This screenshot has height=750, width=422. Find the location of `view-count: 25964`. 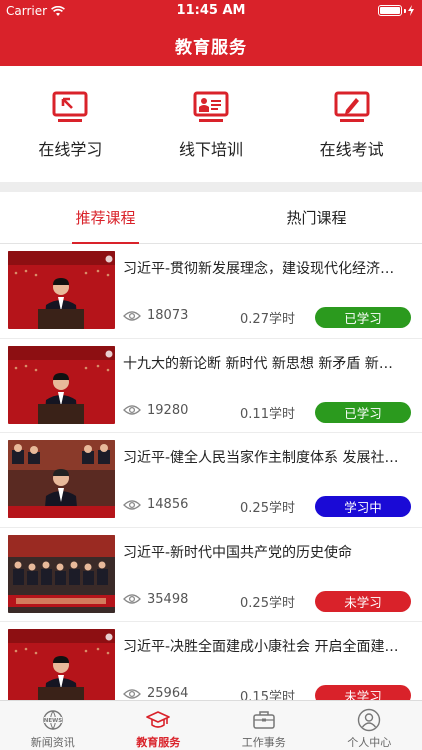

view-count: 25964 is located at coordinates (155, 693).